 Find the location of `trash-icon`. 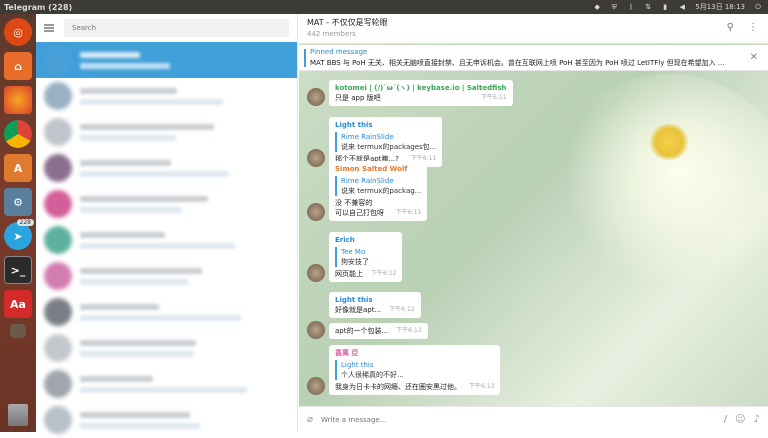

trash-icon is located at coordinates (18, 415).